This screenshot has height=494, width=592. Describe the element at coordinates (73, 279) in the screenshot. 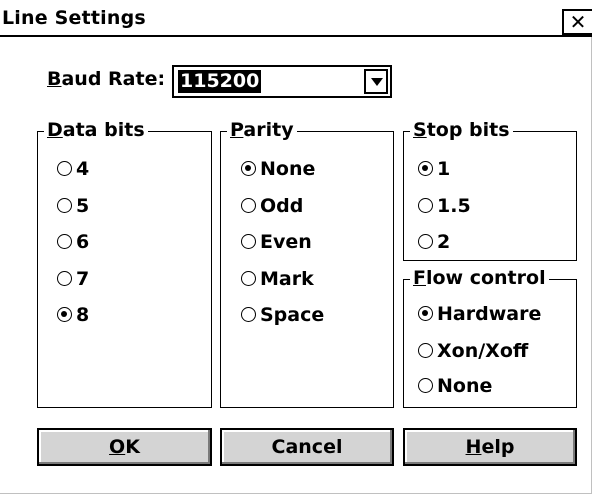

I see `data-bits-radio-7: 7` at that location.